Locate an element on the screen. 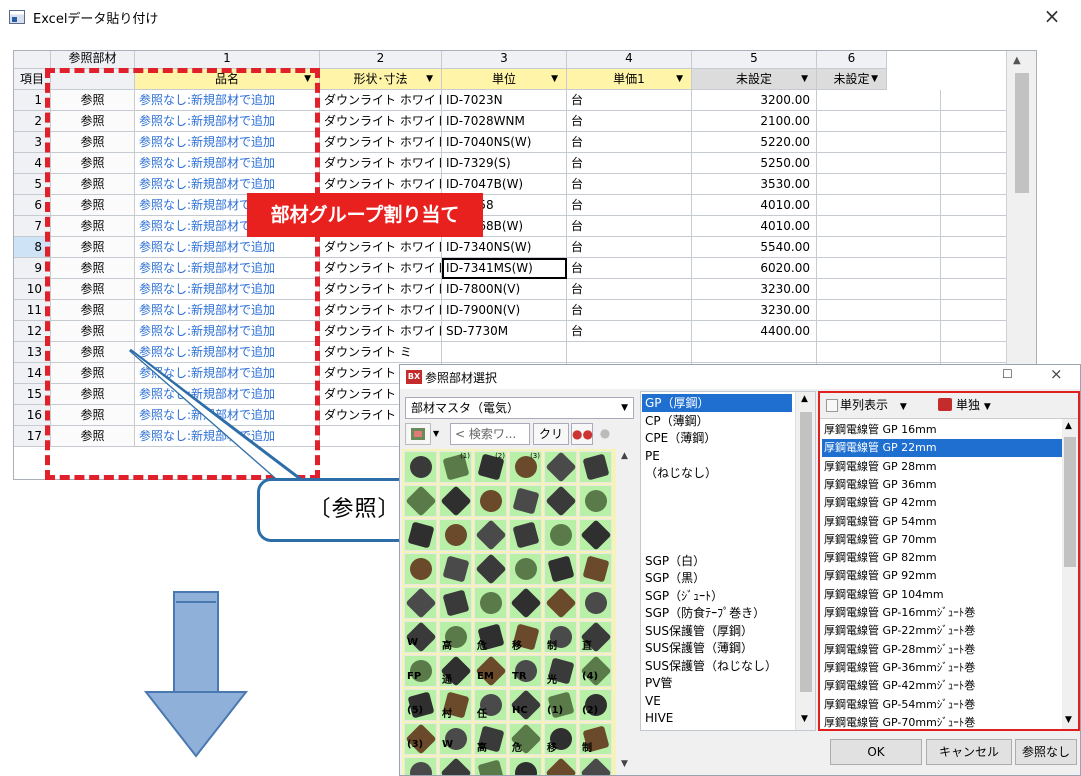 The width and height of the screenshot is (1081, 776). part-list-item: 厚鋼電線管 GP 104mm is located at coordinates (884, 595).